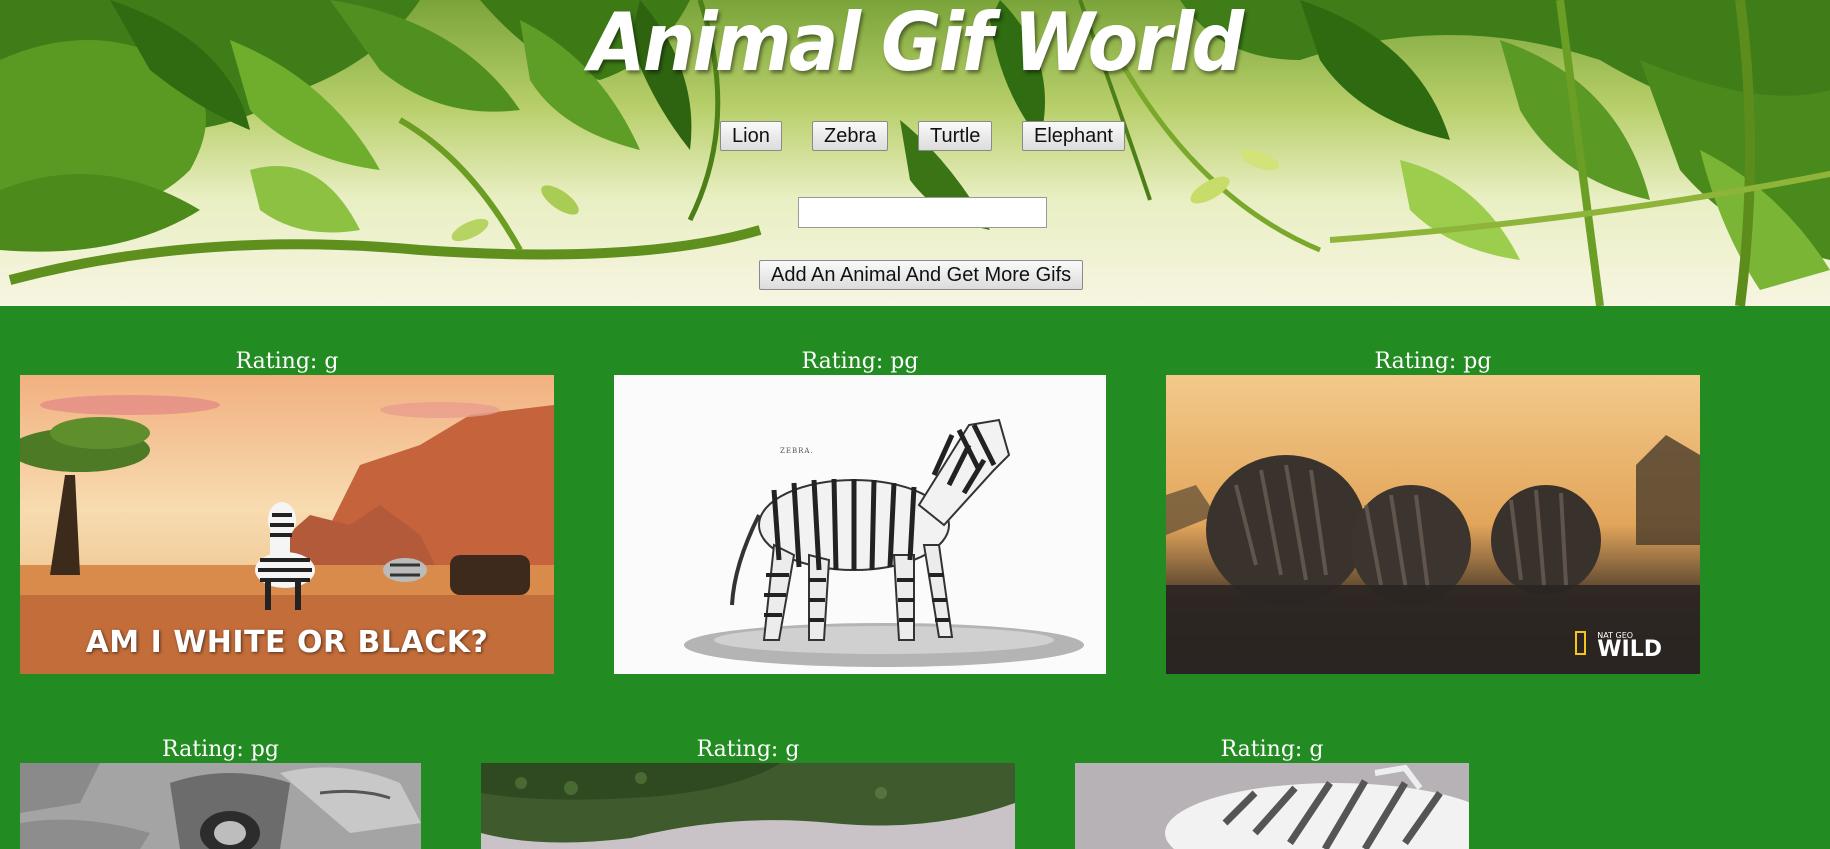 Image resolution: width=1830 pixels, height=849 pixels. I want to click on nat-geo-logo-icon, so click(1581, 643).